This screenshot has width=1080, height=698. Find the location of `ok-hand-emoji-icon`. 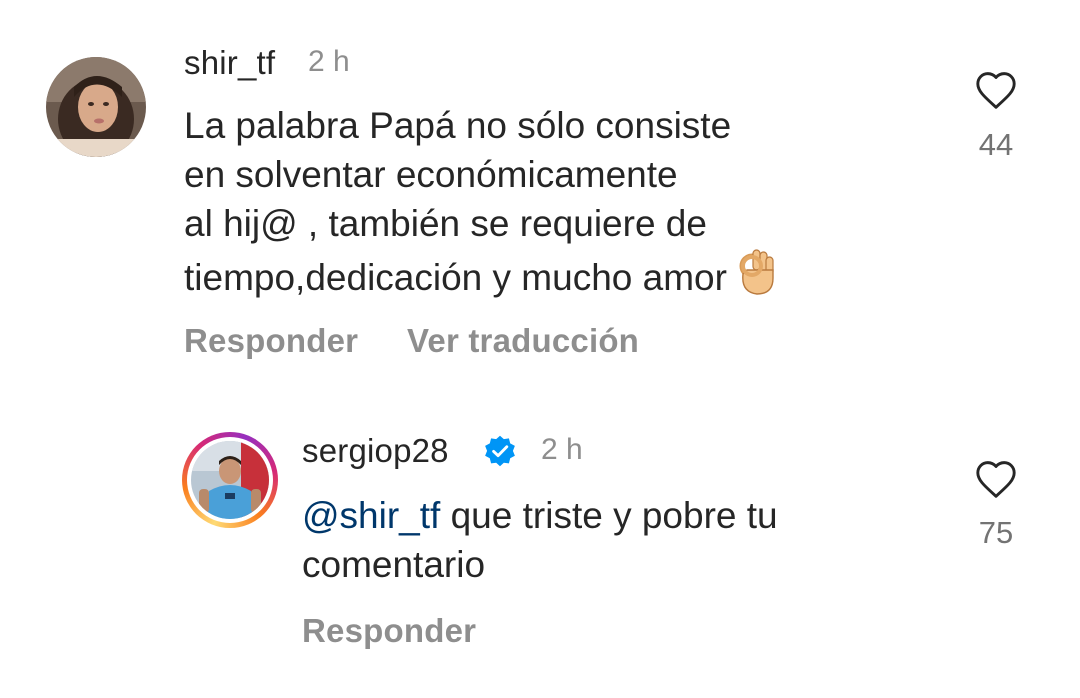

ok-hand-emoji-icon is located at coordinates (756, 278).